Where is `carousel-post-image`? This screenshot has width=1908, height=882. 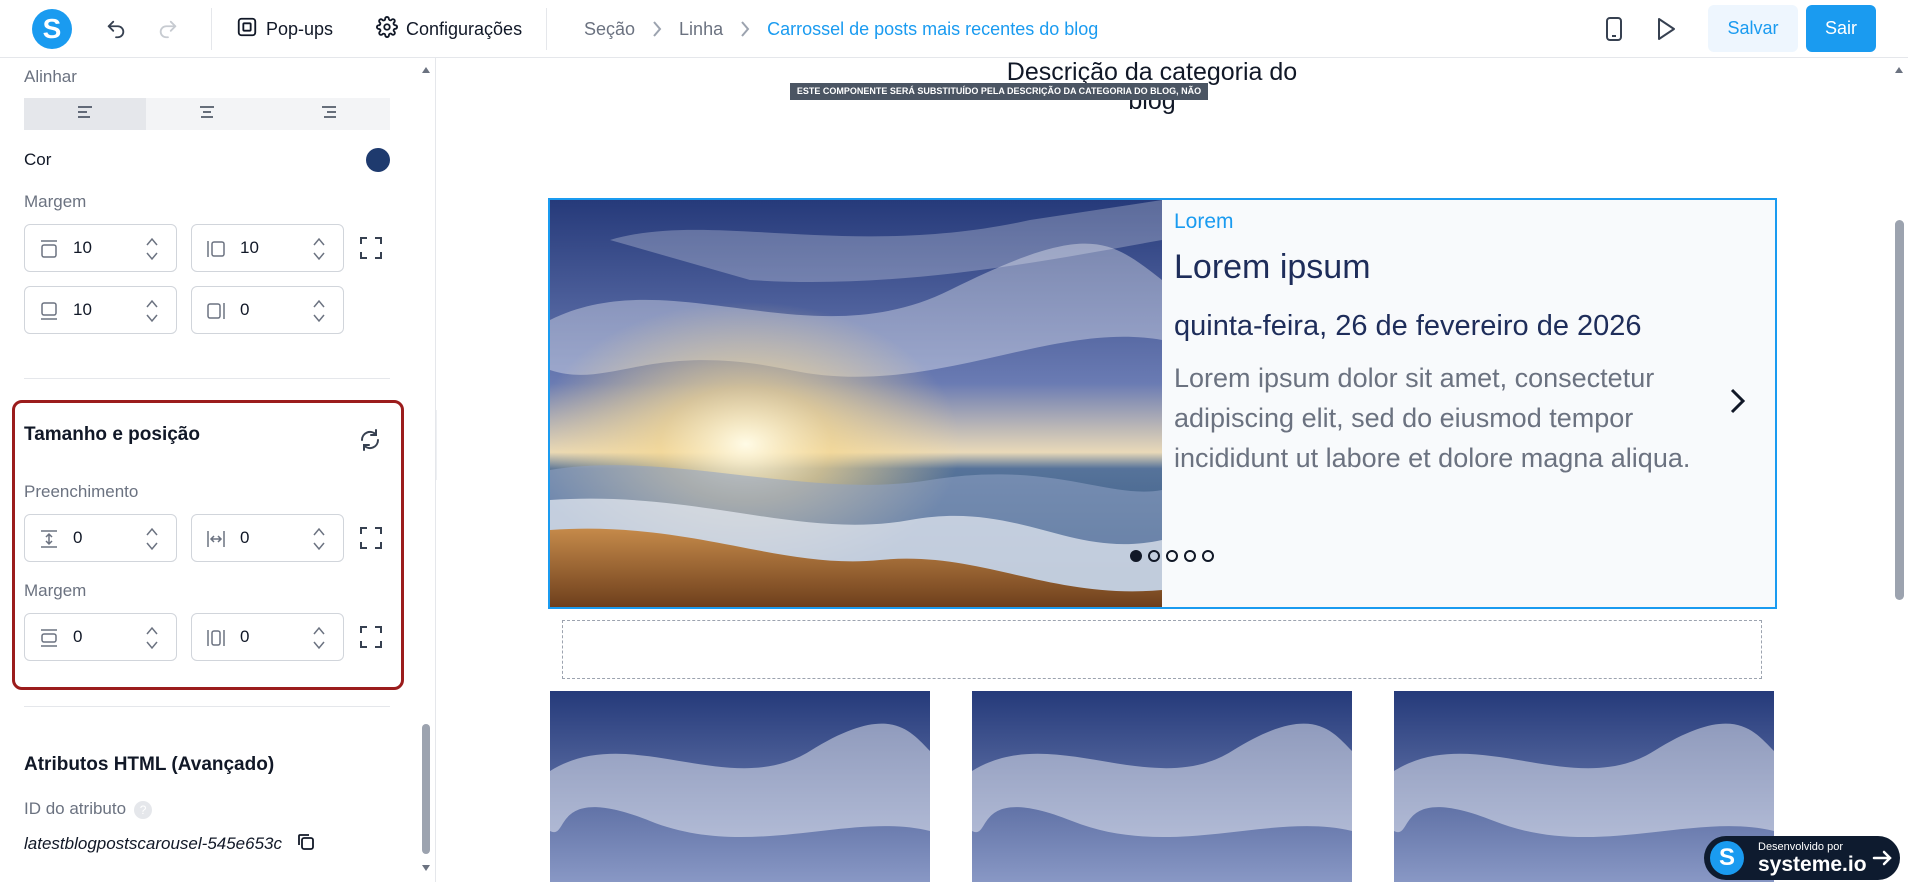 carousel-post-image is located at coordinates (856, 403).